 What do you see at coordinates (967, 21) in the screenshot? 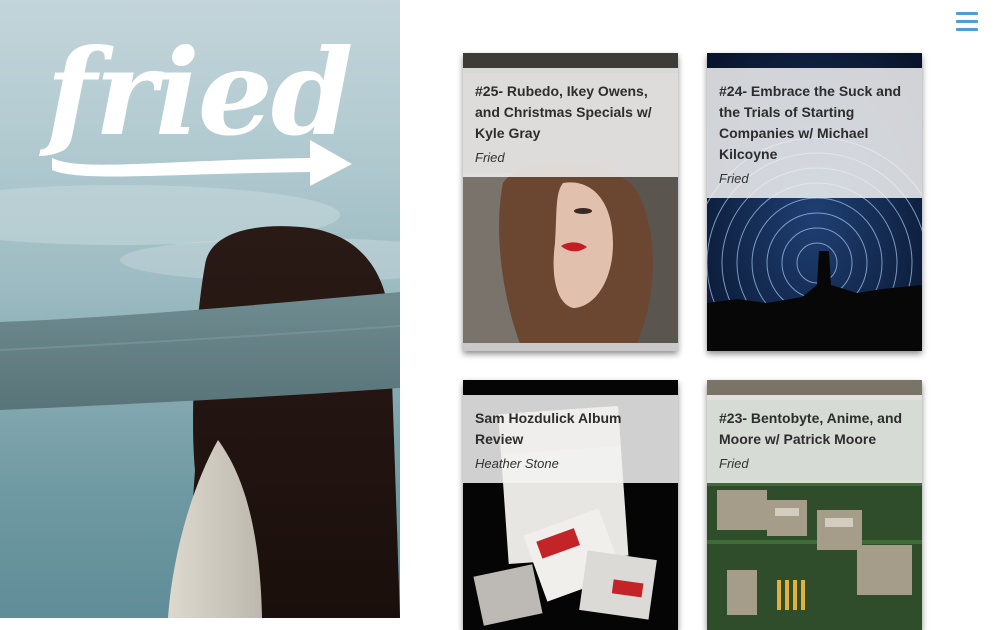
I see `hamburger-menu-icon` at bounding box center [967, 21].